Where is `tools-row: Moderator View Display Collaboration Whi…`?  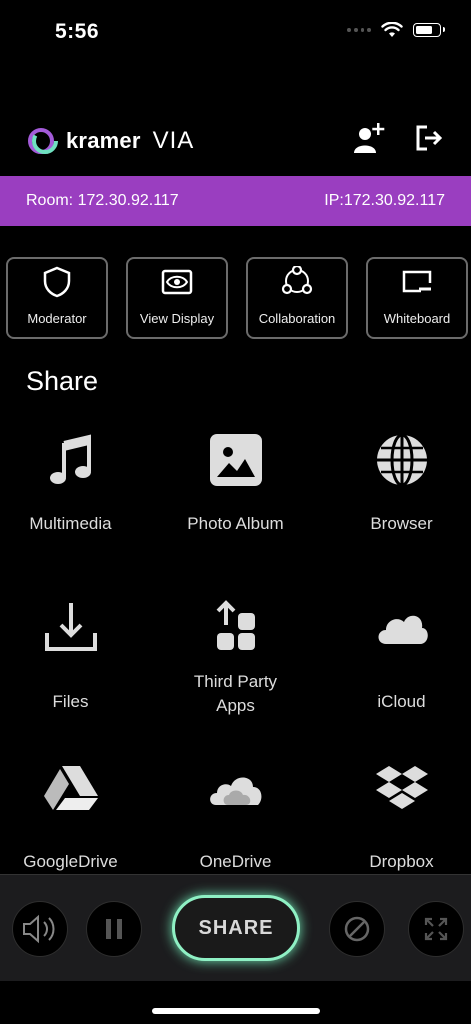
tools-row: Moderator View Display Collaboration Whi… is located at coordinates (237, 298).